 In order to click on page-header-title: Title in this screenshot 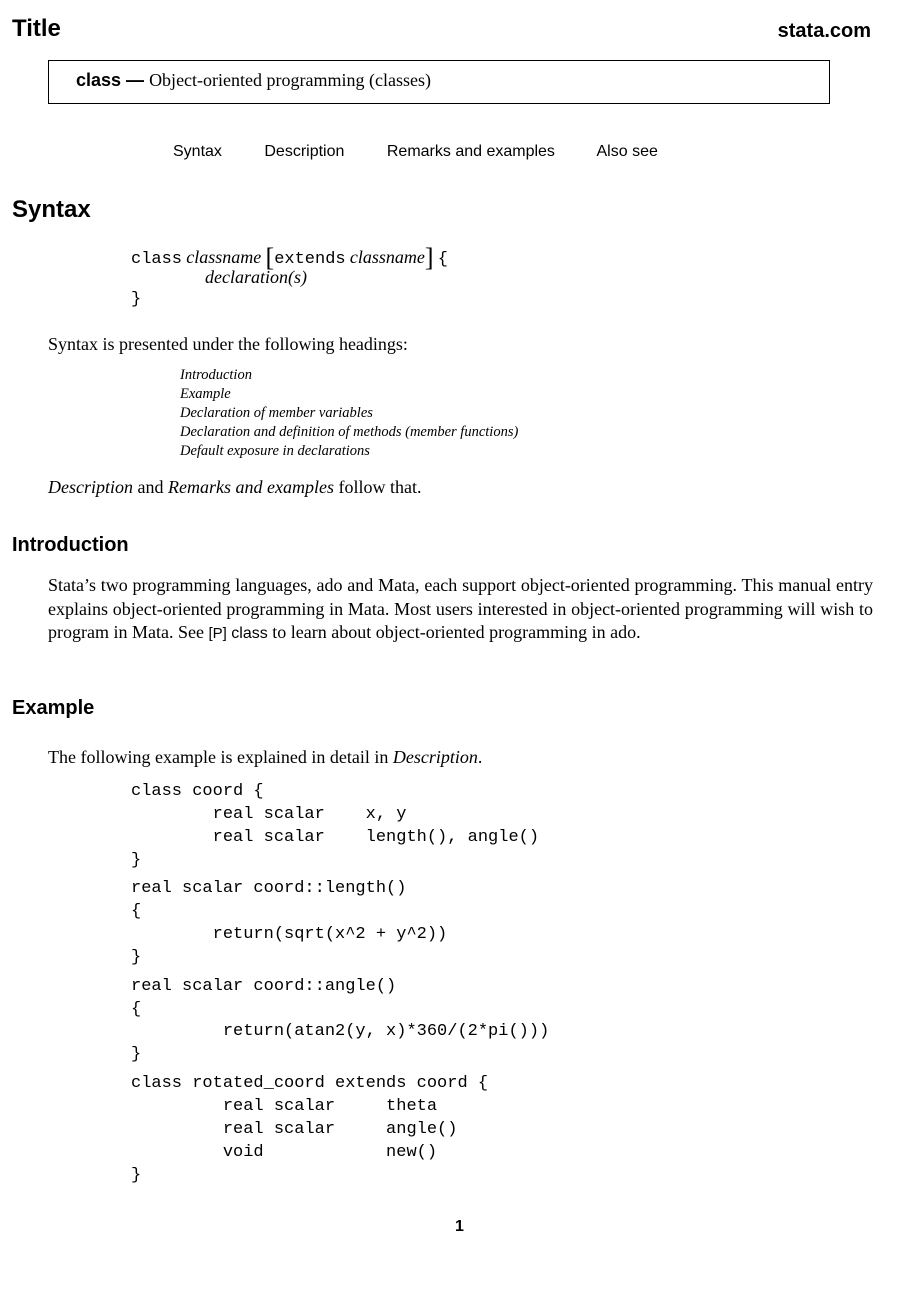, I will do `click(36, 28)`.